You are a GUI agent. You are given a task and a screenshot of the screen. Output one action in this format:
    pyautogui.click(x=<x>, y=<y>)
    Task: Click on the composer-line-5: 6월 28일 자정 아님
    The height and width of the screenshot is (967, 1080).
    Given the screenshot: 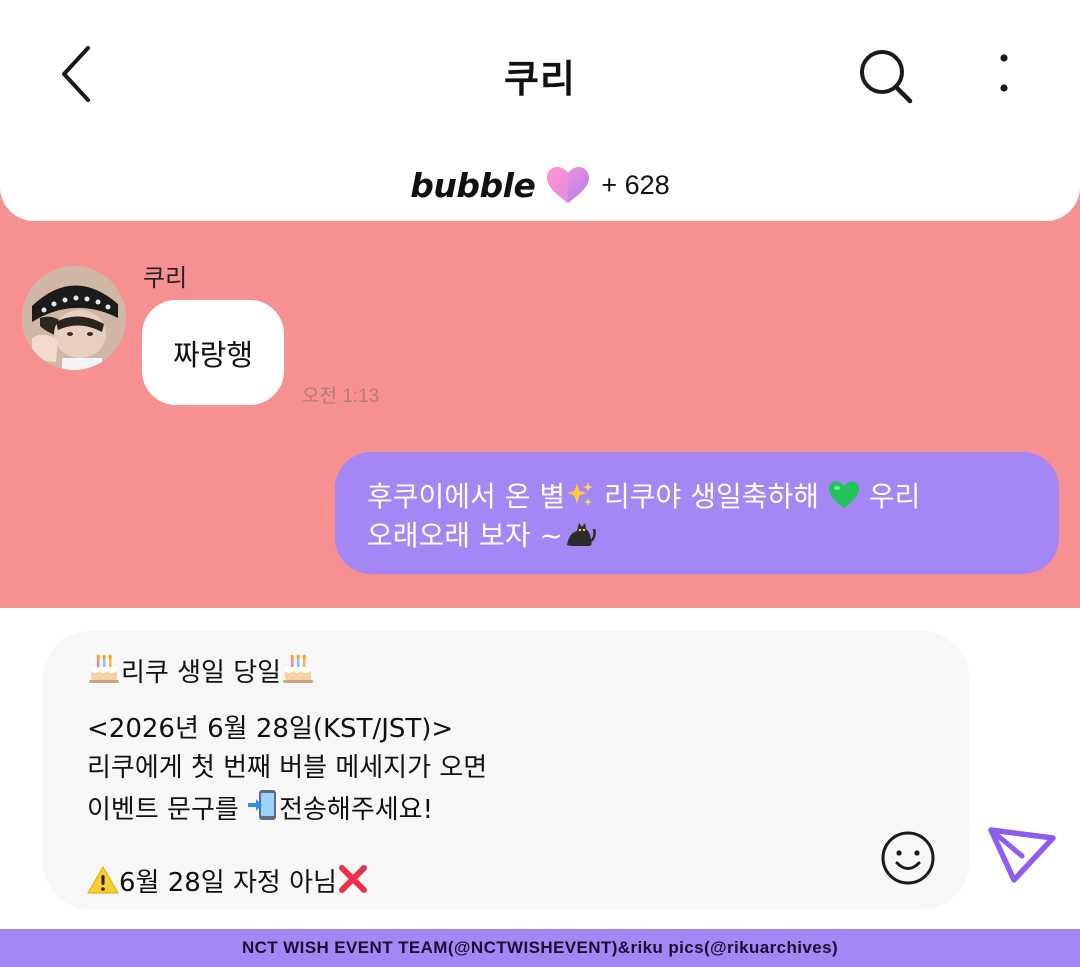 What is the action you would take?
    pyautogui.click(x=467, y=882)
    